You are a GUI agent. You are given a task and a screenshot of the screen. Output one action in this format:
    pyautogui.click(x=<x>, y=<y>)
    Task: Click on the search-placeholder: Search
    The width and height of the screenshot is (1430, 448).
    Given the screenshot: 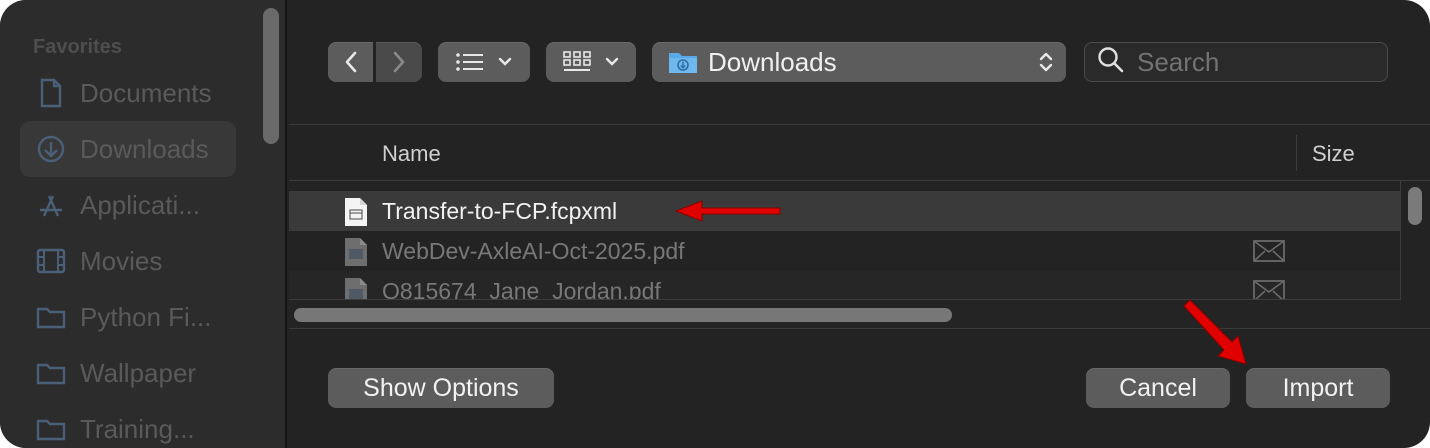 What is the action you would take?
    pyautogui.click(x=1178, y=61)
    